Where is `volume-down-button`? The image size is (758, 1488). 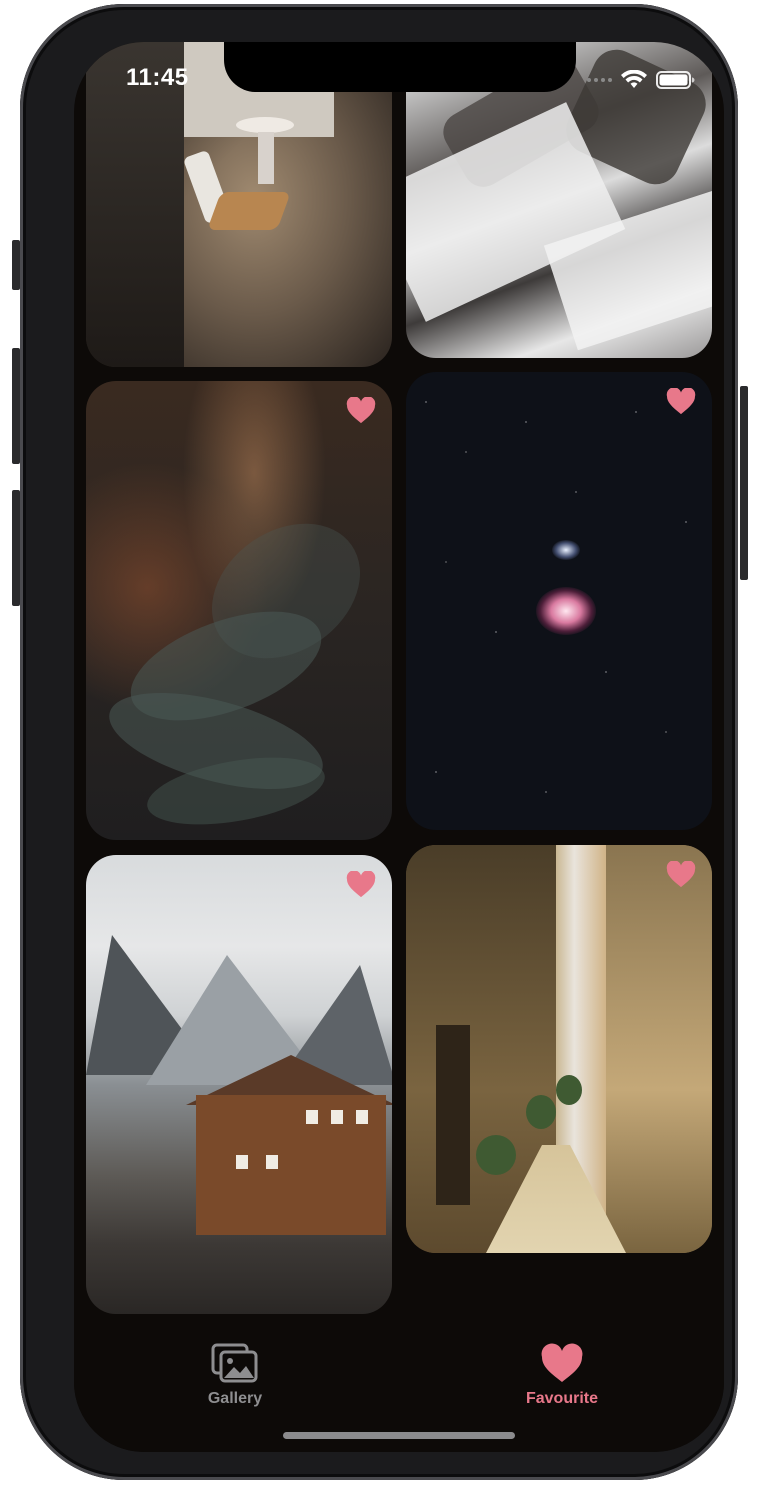
volume-down-button is located at coordinates (16, 548).